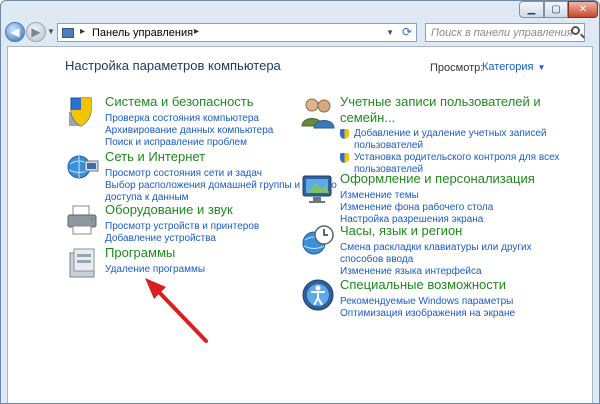 This screenshot has height=404, width=600. What do you see at coordinates (142, 33) in the screenshot?
I see `breadcrumb-control-panel: Панель управления` at bounding box center [142, 33].